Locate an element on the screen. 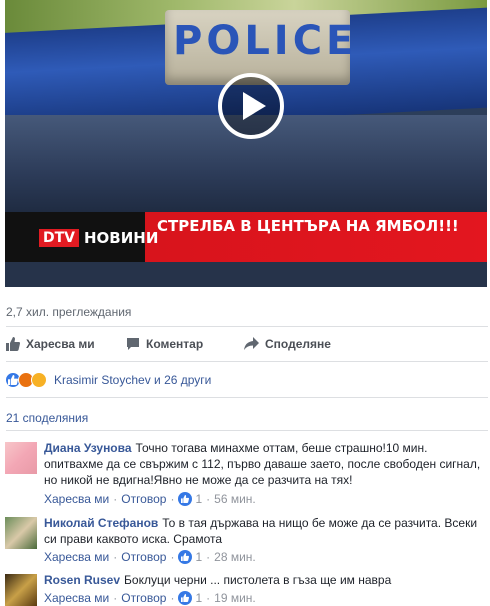  comment-button: Коментар is located at coordinates (164, 344).